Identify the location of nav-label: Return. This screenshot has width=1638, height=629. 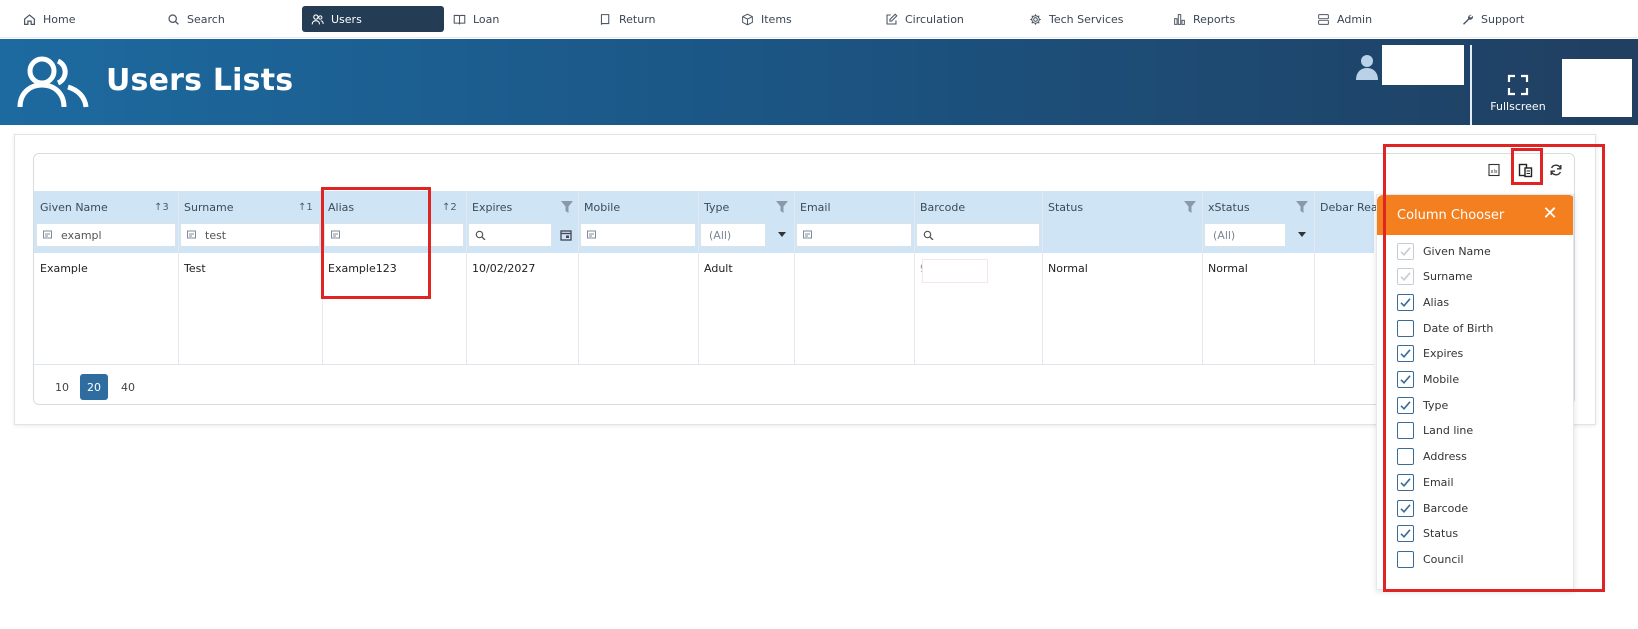
(637, 19).